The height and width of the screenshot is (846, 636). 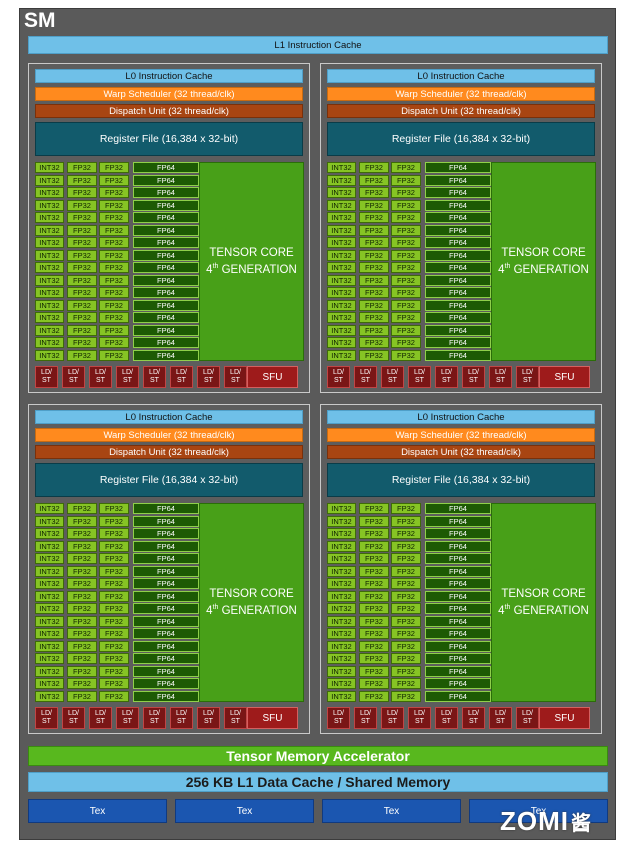 What do you see at coordinates (40, 20) in the screenshot?
I see `sm-title: SM` at bounding box center [40, 20].